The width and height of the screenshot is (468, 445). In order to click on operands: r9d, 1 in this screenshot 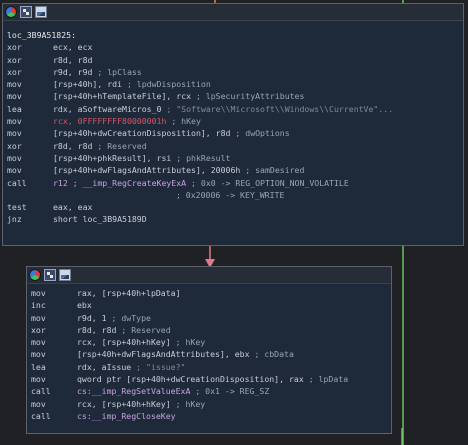, I will do `click(92, 317)`.